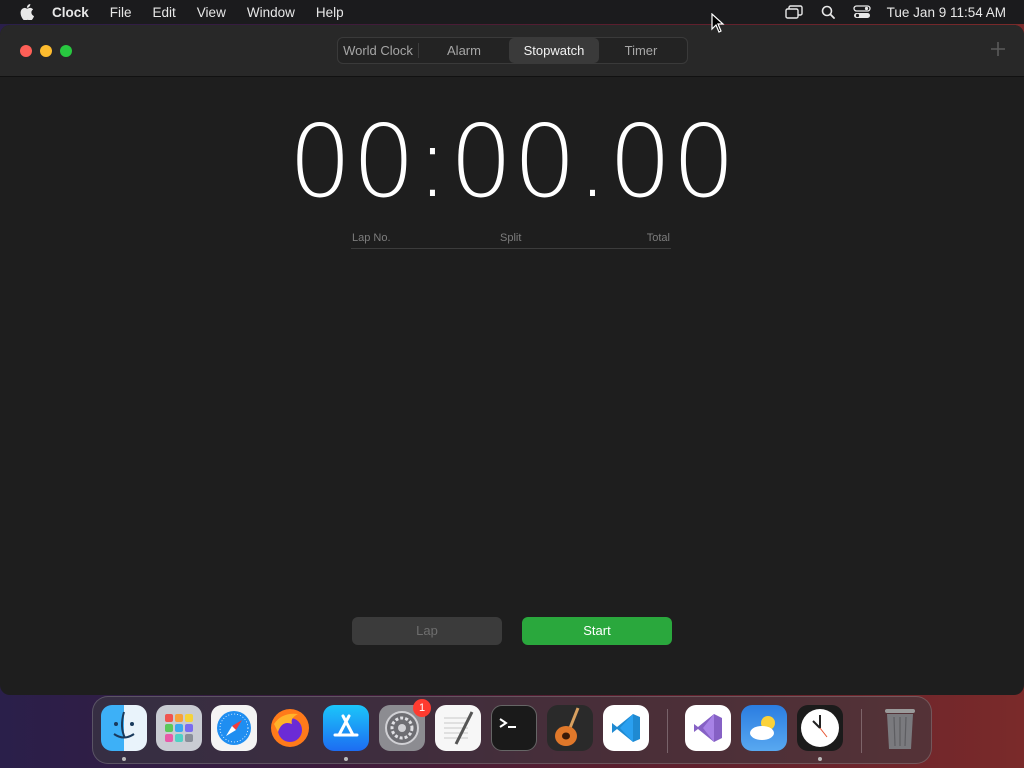 The width and height of the screenshot is (1024, 768). I want to click on mouse-cursor-icon, so click(718, 22).